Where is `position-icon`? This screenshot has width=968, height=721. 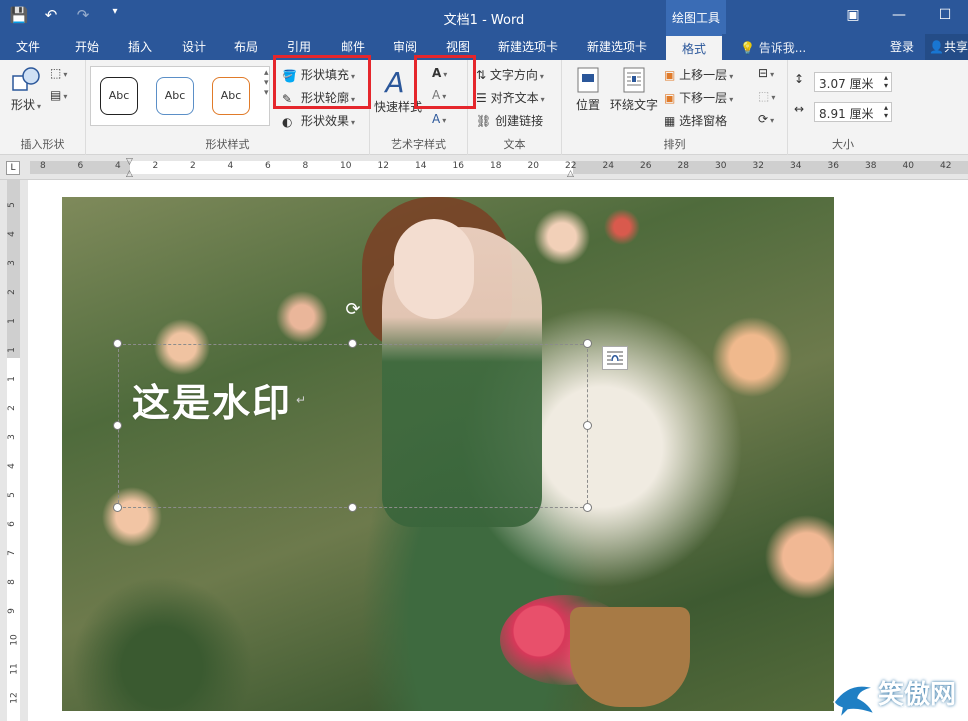 position-icon is located at coordinates (588, 80).